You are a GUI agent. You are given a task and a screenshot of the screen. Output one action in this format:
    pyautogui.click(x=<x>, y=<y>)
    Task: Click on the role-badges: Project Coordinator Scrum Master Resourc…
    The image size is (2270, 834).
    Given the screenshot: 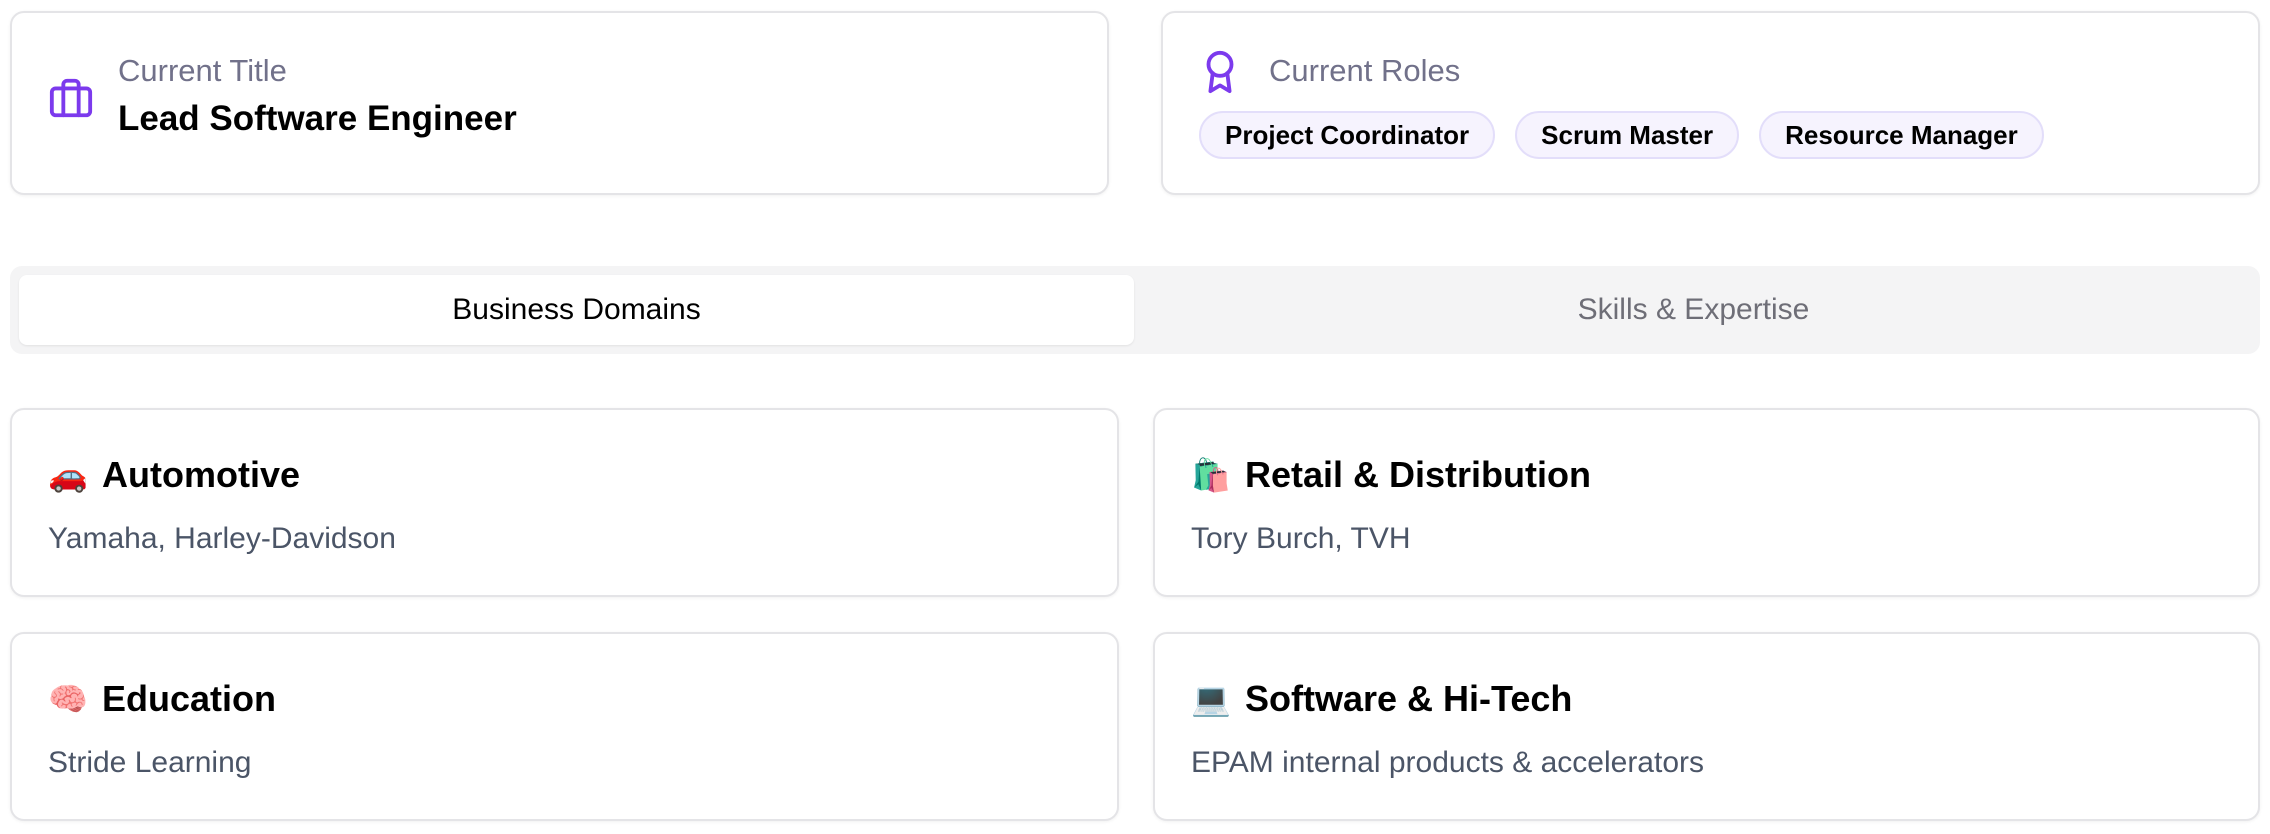 What is the action you would take?
    pyautogui.click(x=1621, y=135)
    